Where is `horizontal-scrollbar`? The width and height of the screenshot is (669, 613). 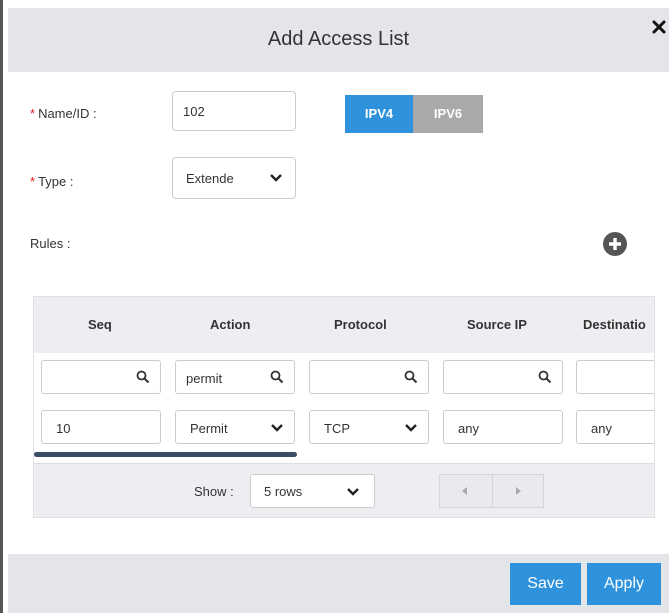
horizontal-scrollbar is located at coordinates (165, 454).